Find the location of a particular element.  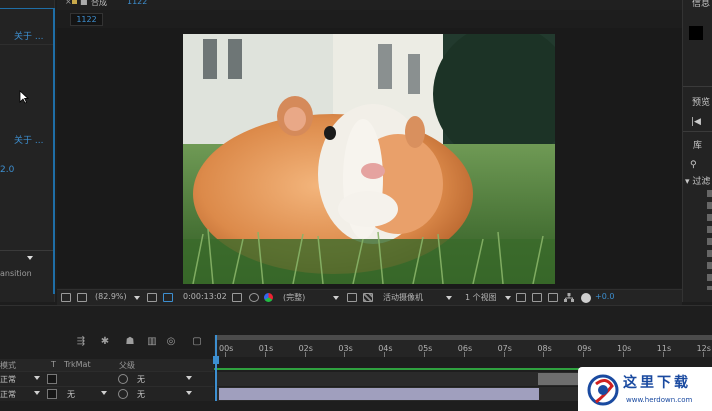

watermark-logo is located at coordinates (603, 390).